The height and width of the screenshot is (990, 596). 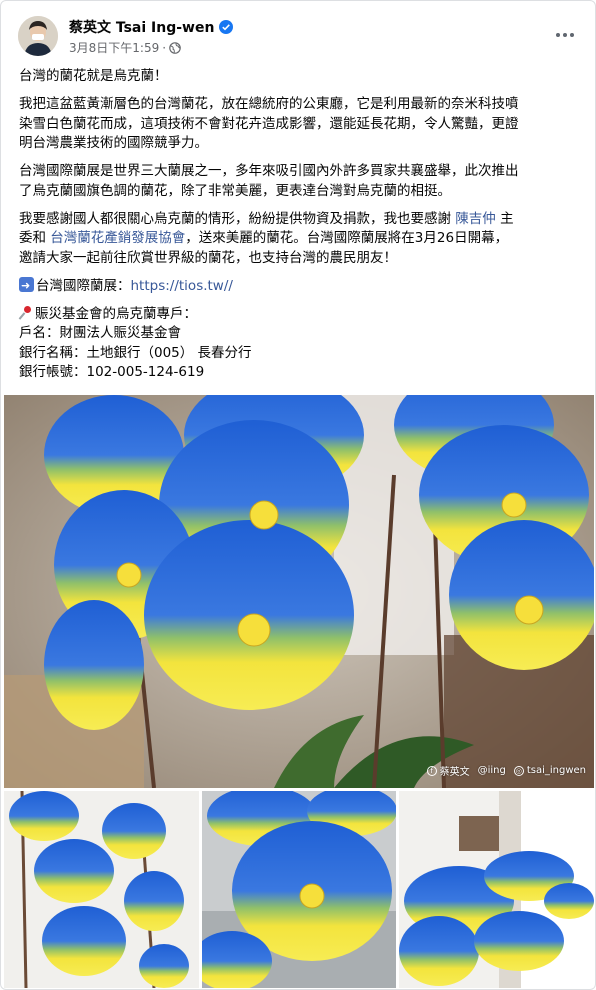 I want to click on post-timestamp: 3月8日下午1:59, so click(x=114, y=47).